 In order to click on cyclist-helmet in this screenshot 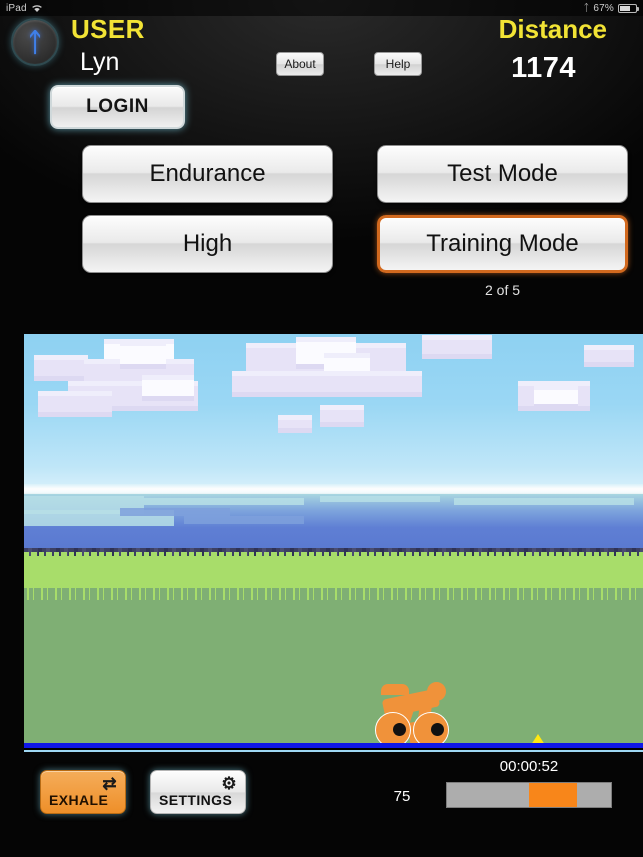, I will do `click(395, 689)`.